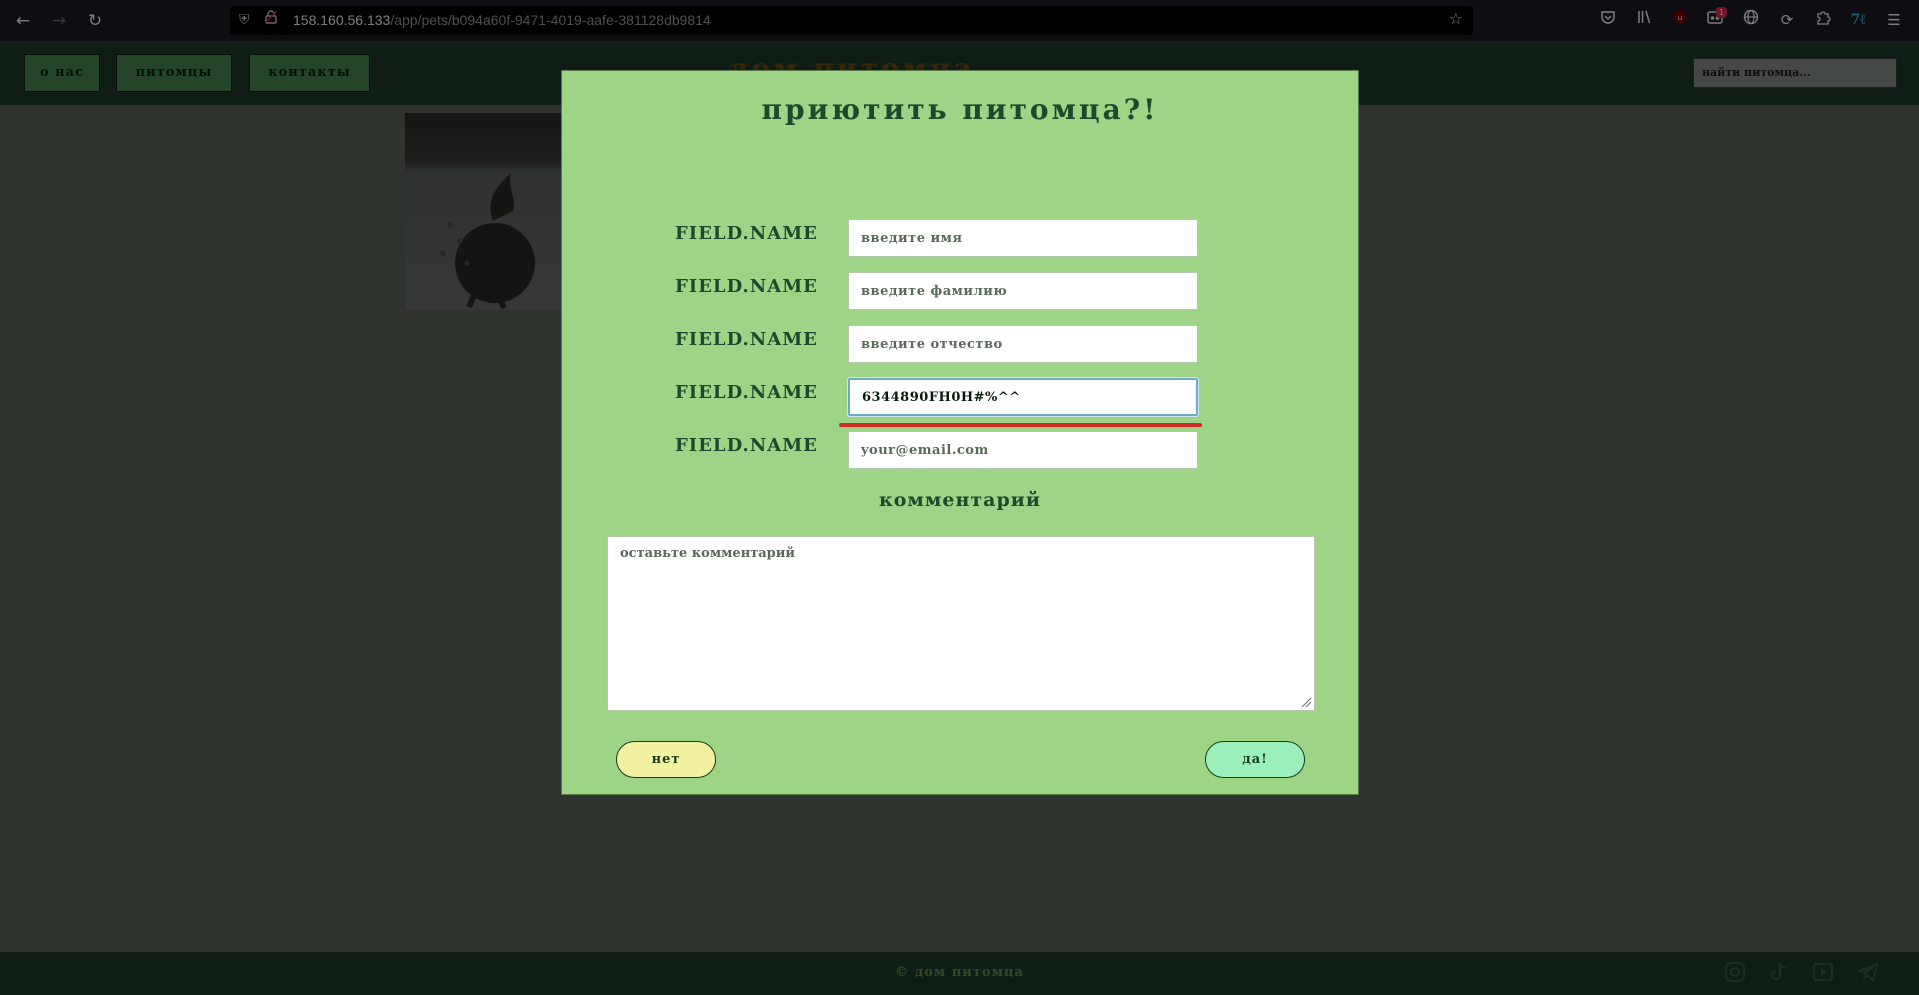 This screenshot has height=995, width=1919. What do you see at coordinates (1023, 397) in the screenshot?
I see `phone-input` at bounding box center [1023, 397].